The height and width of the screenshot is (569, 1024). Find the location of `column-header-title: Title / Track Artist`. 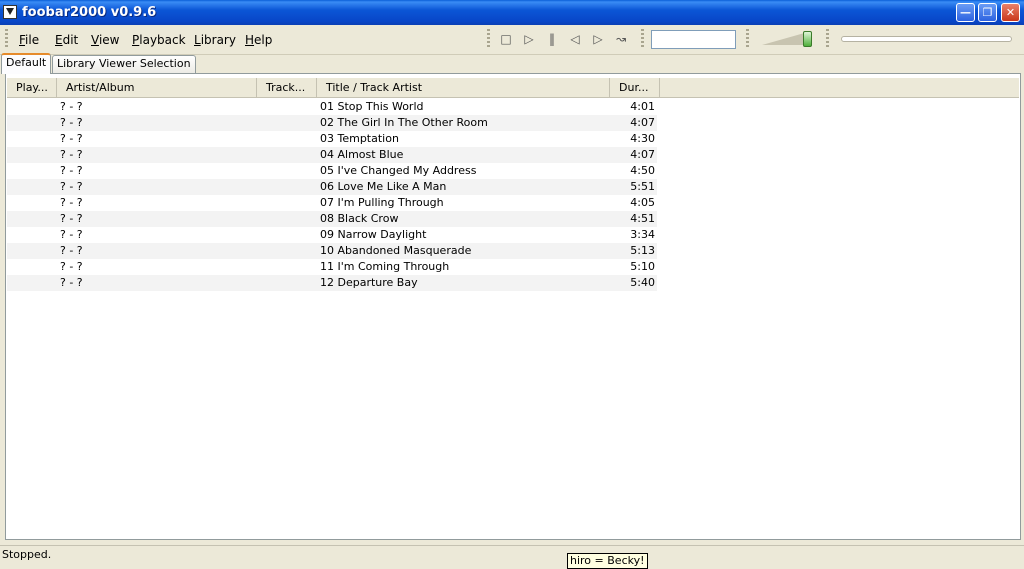

column-header-title: Title / Track Artist is located at coordinates (463, 87).